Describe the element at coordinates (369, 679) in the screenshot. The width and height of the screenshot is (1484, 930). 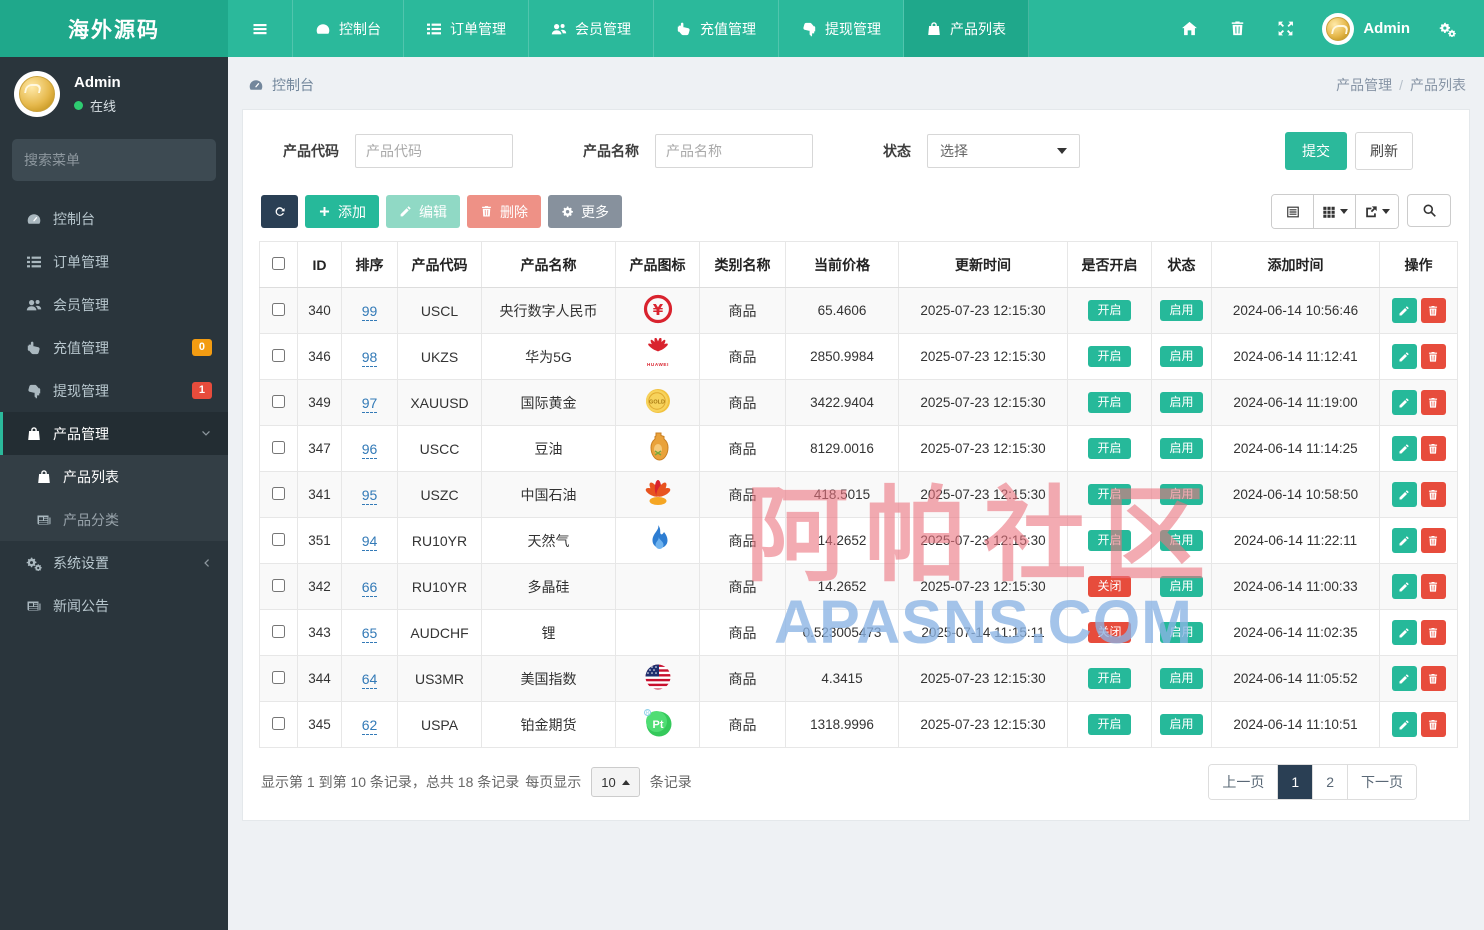
I see `sort-link: 64` at that location.